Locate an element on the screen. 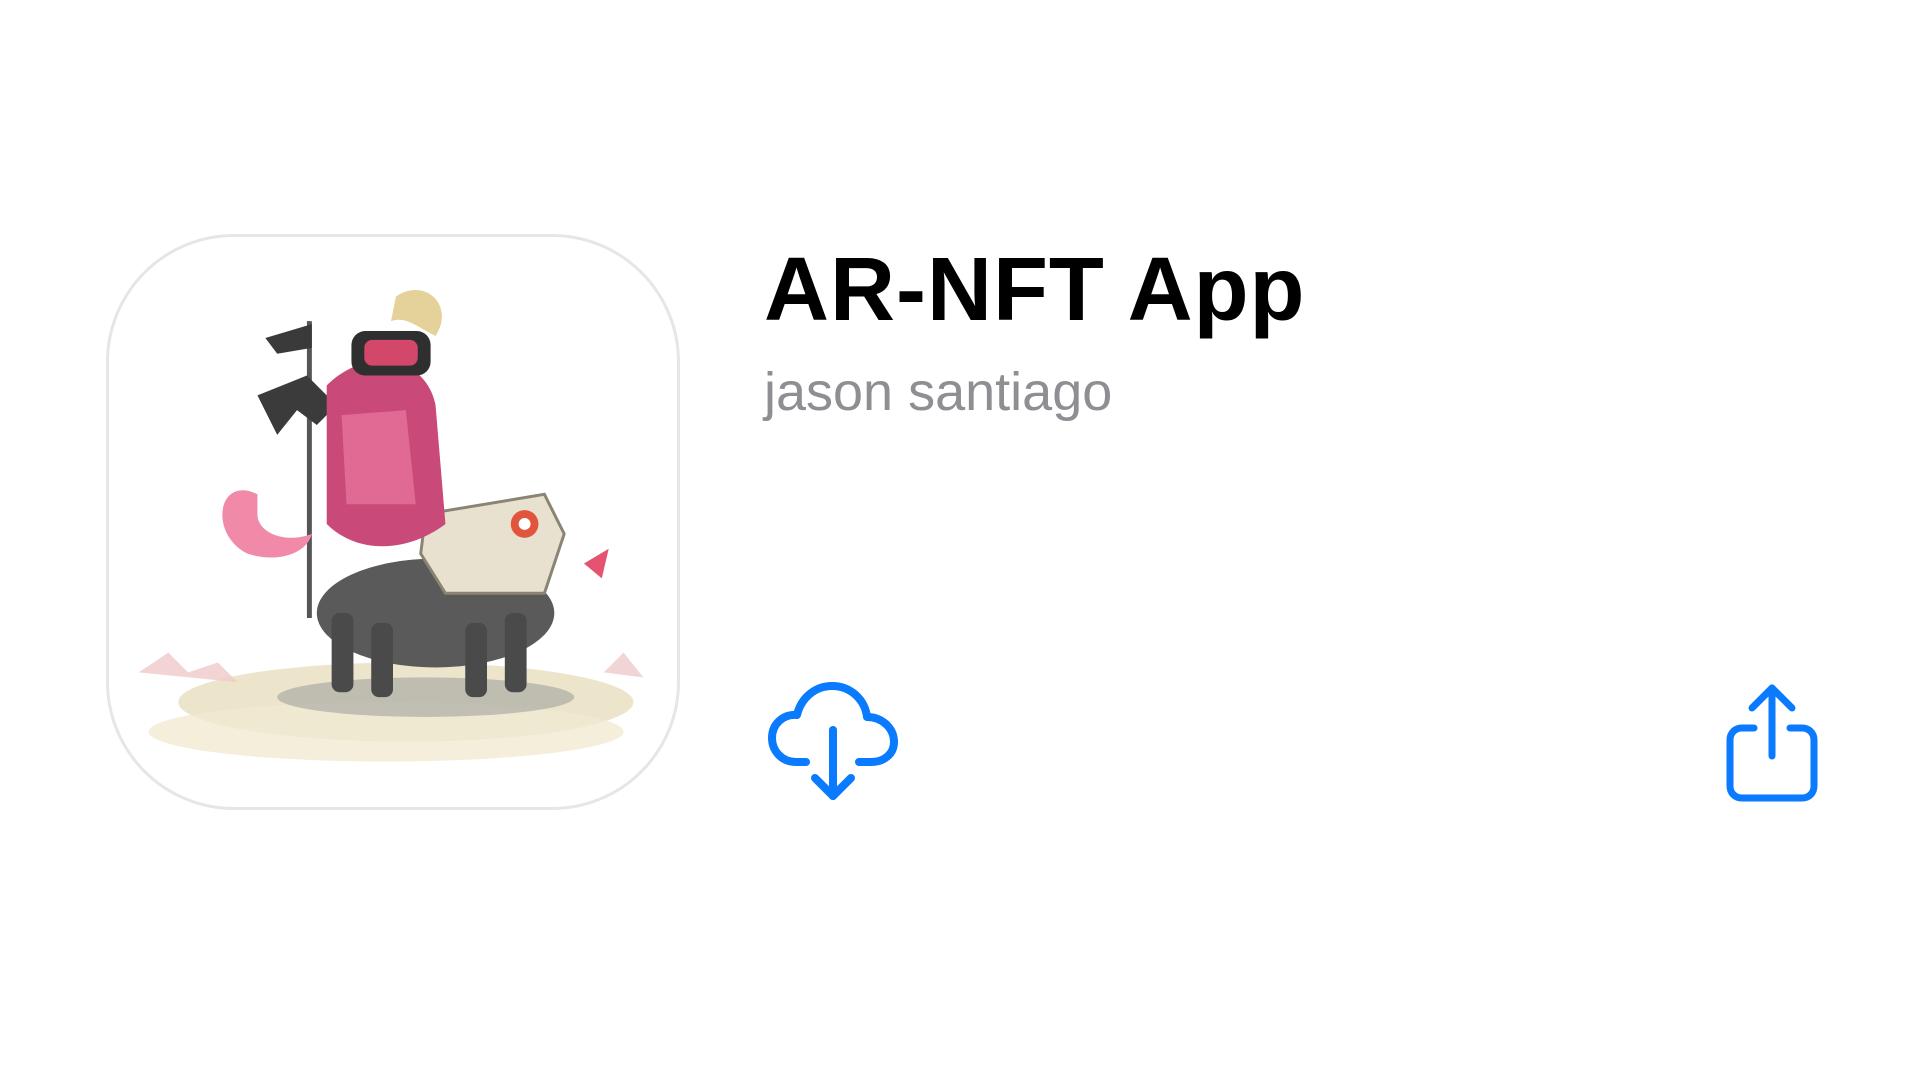 The image size is (1920, 1080). download-button is located at coordinates (833, 742).